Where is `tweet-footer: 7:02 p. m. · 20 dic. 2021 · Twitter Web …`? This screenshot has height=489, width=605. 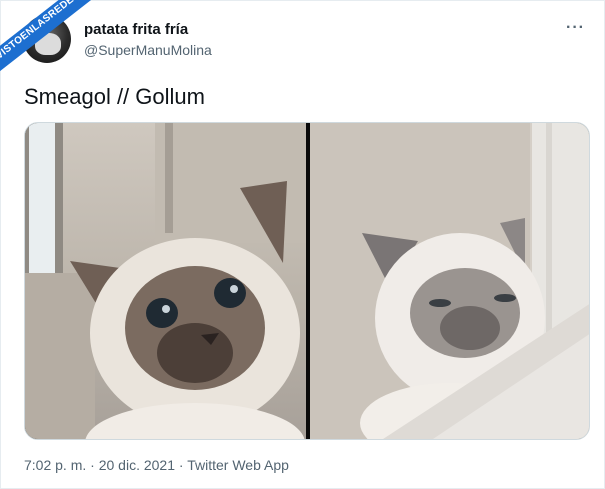 tweet-footer: 7:02 p. m. · 20 dic. 2021 · Twitter Web … is located at coordinates (156, 465).